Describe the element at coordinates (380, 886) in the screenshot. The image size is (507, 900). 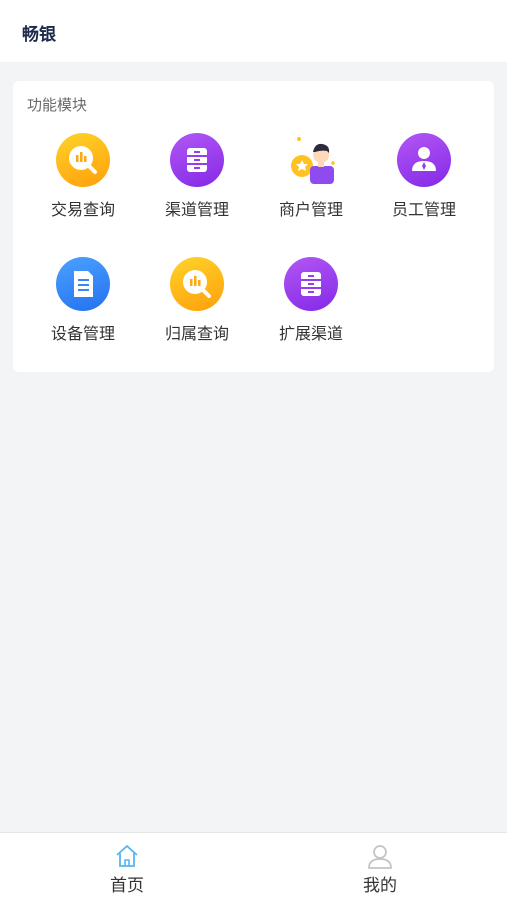
I see `tab-mine-label: 我的` at that location.